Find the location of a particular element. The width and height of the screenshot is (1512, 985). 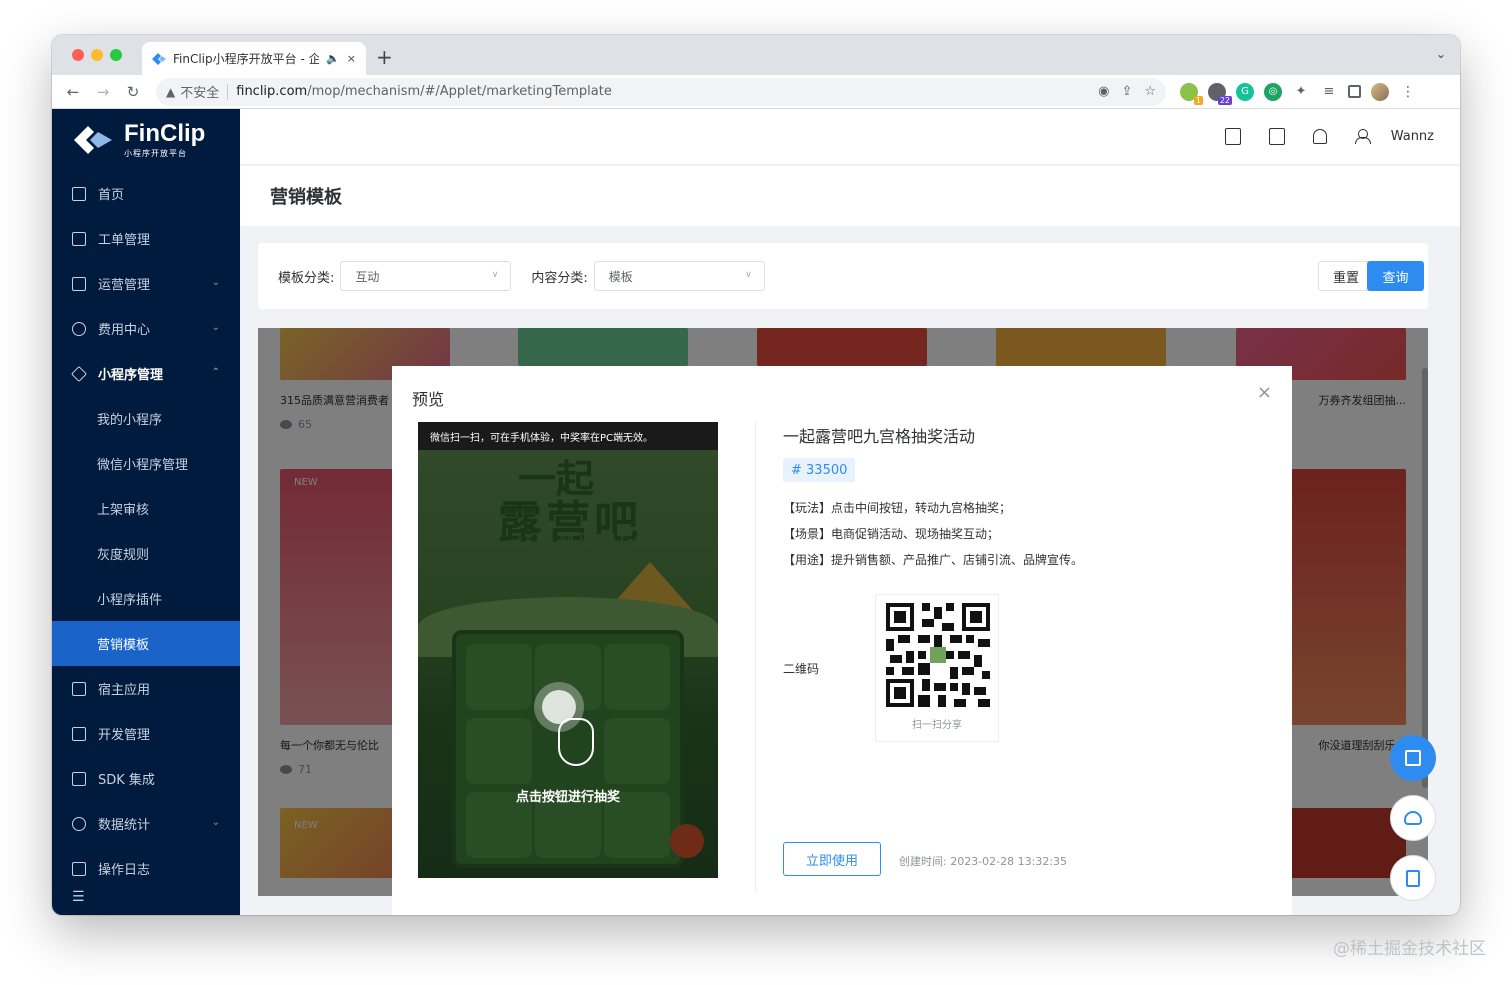

modal-title: 预览 is located at coordinates (428, 399).